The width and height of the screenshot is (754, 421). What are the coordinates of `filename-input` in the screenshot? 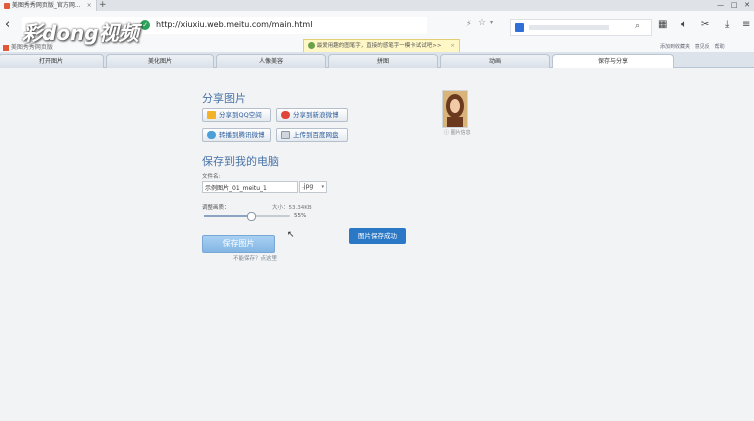 It's located at (250, 187).